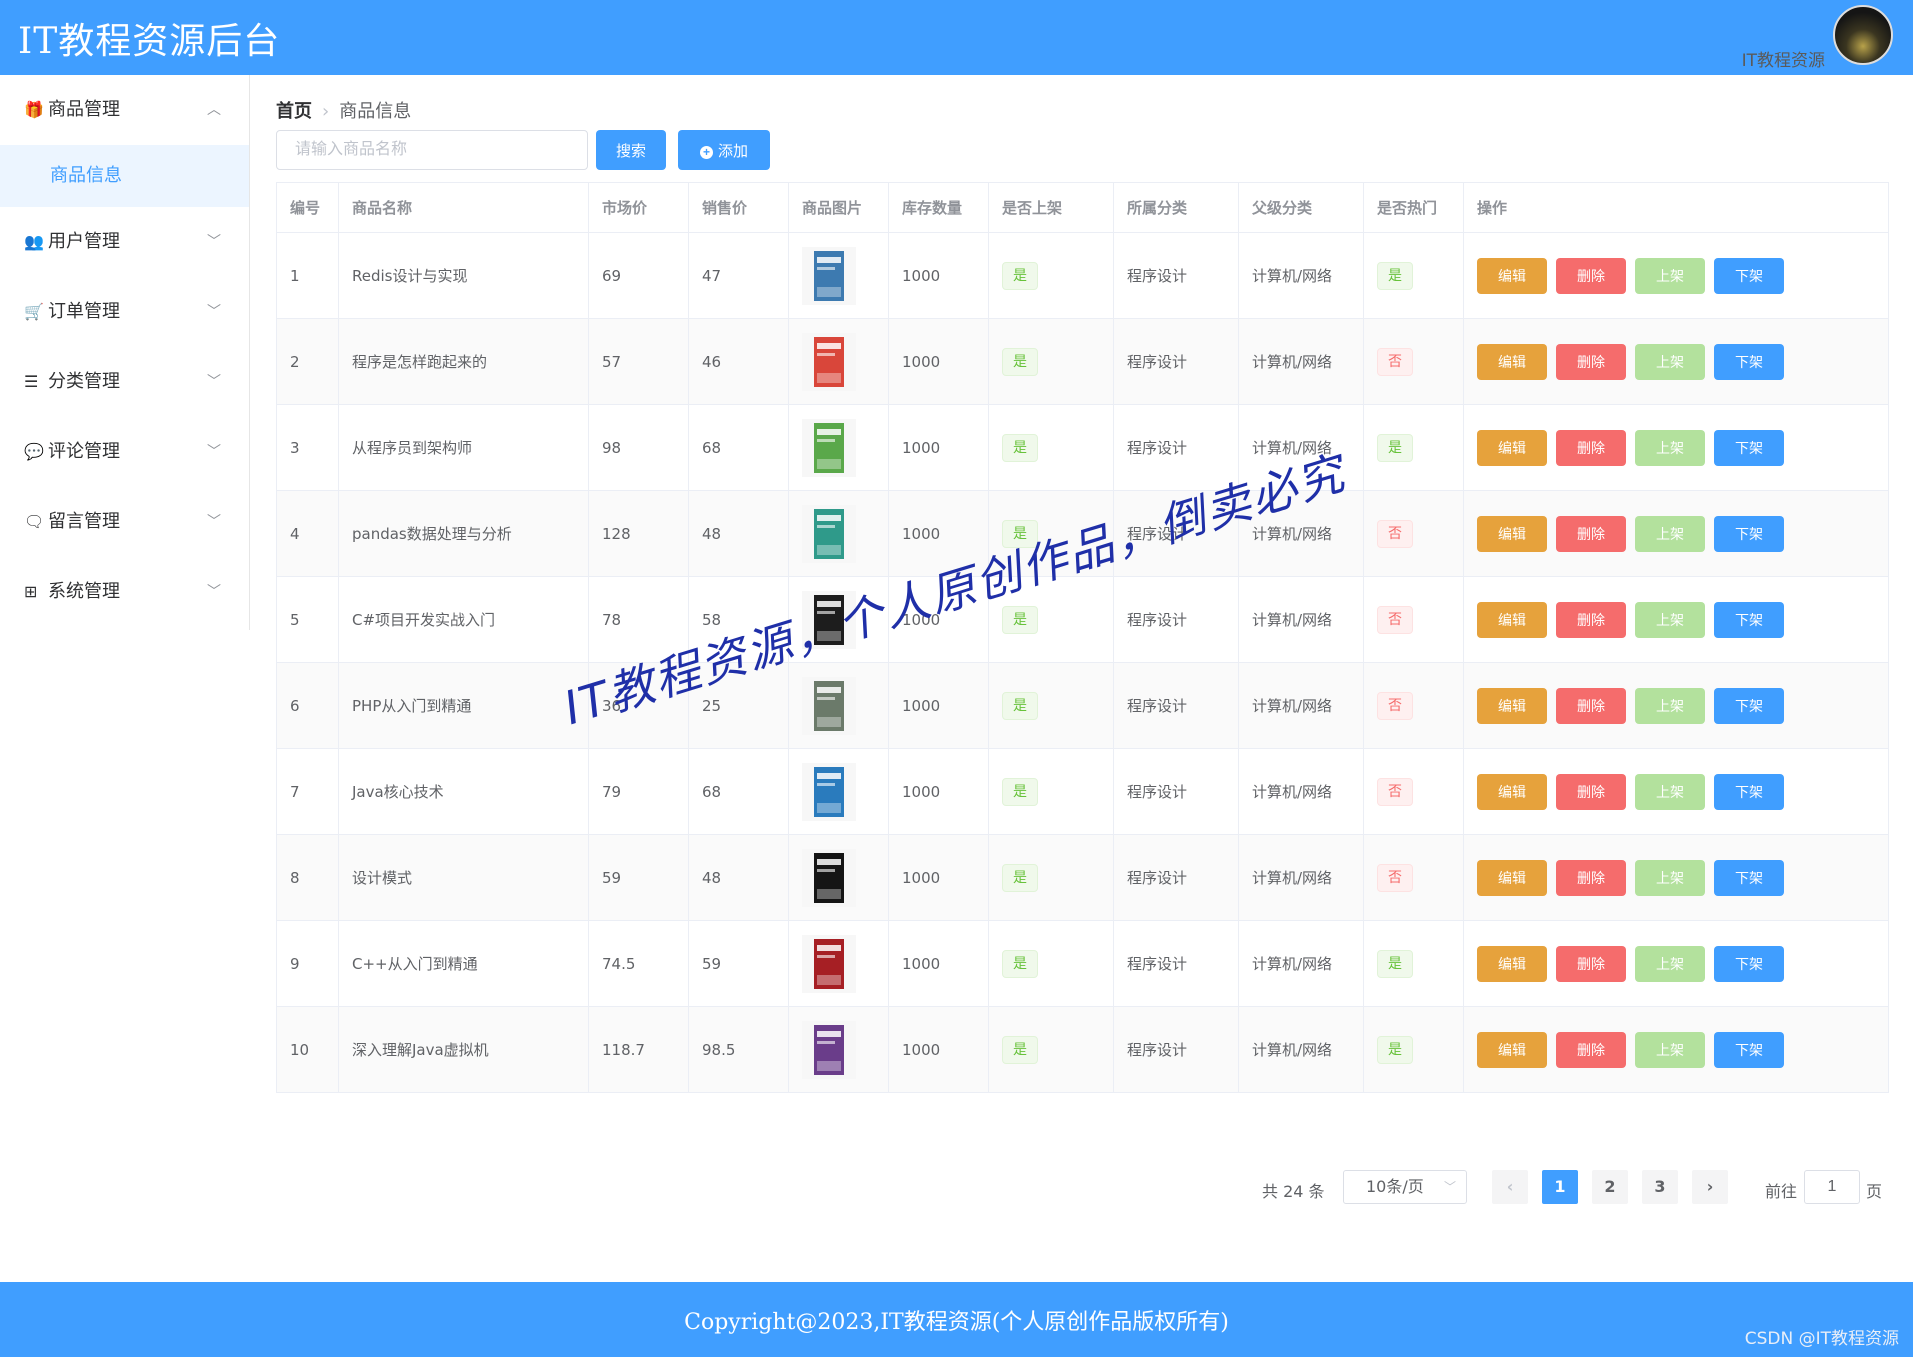  Describe the element at coordinates (1610, 1187) in the screenshot. I see `page-2-button: 2` at that location.